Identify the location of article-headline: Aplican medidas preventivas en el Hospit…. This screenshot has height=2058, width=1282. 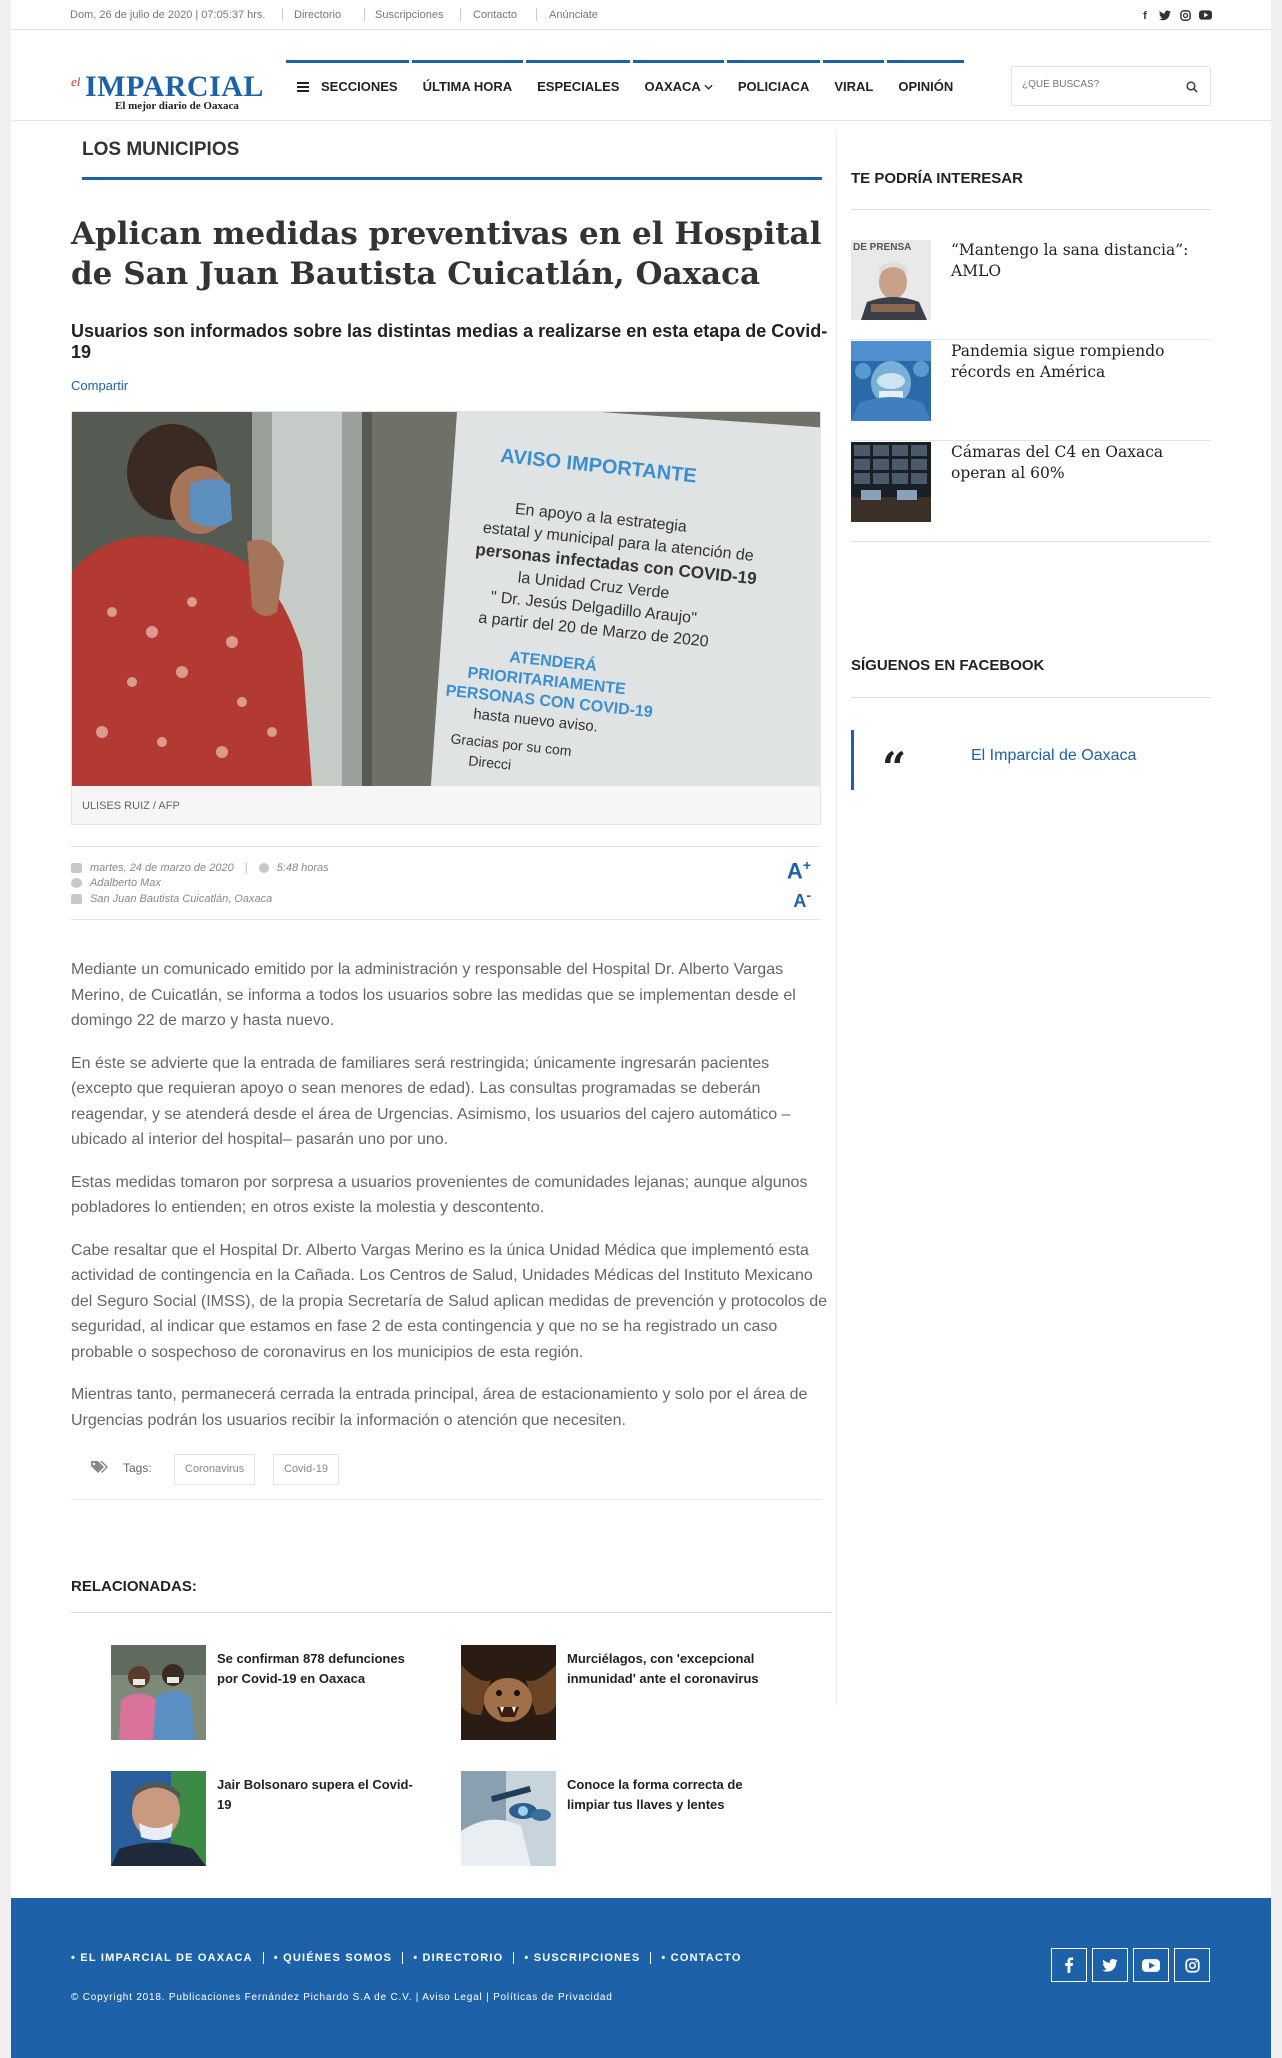
(446, 254).